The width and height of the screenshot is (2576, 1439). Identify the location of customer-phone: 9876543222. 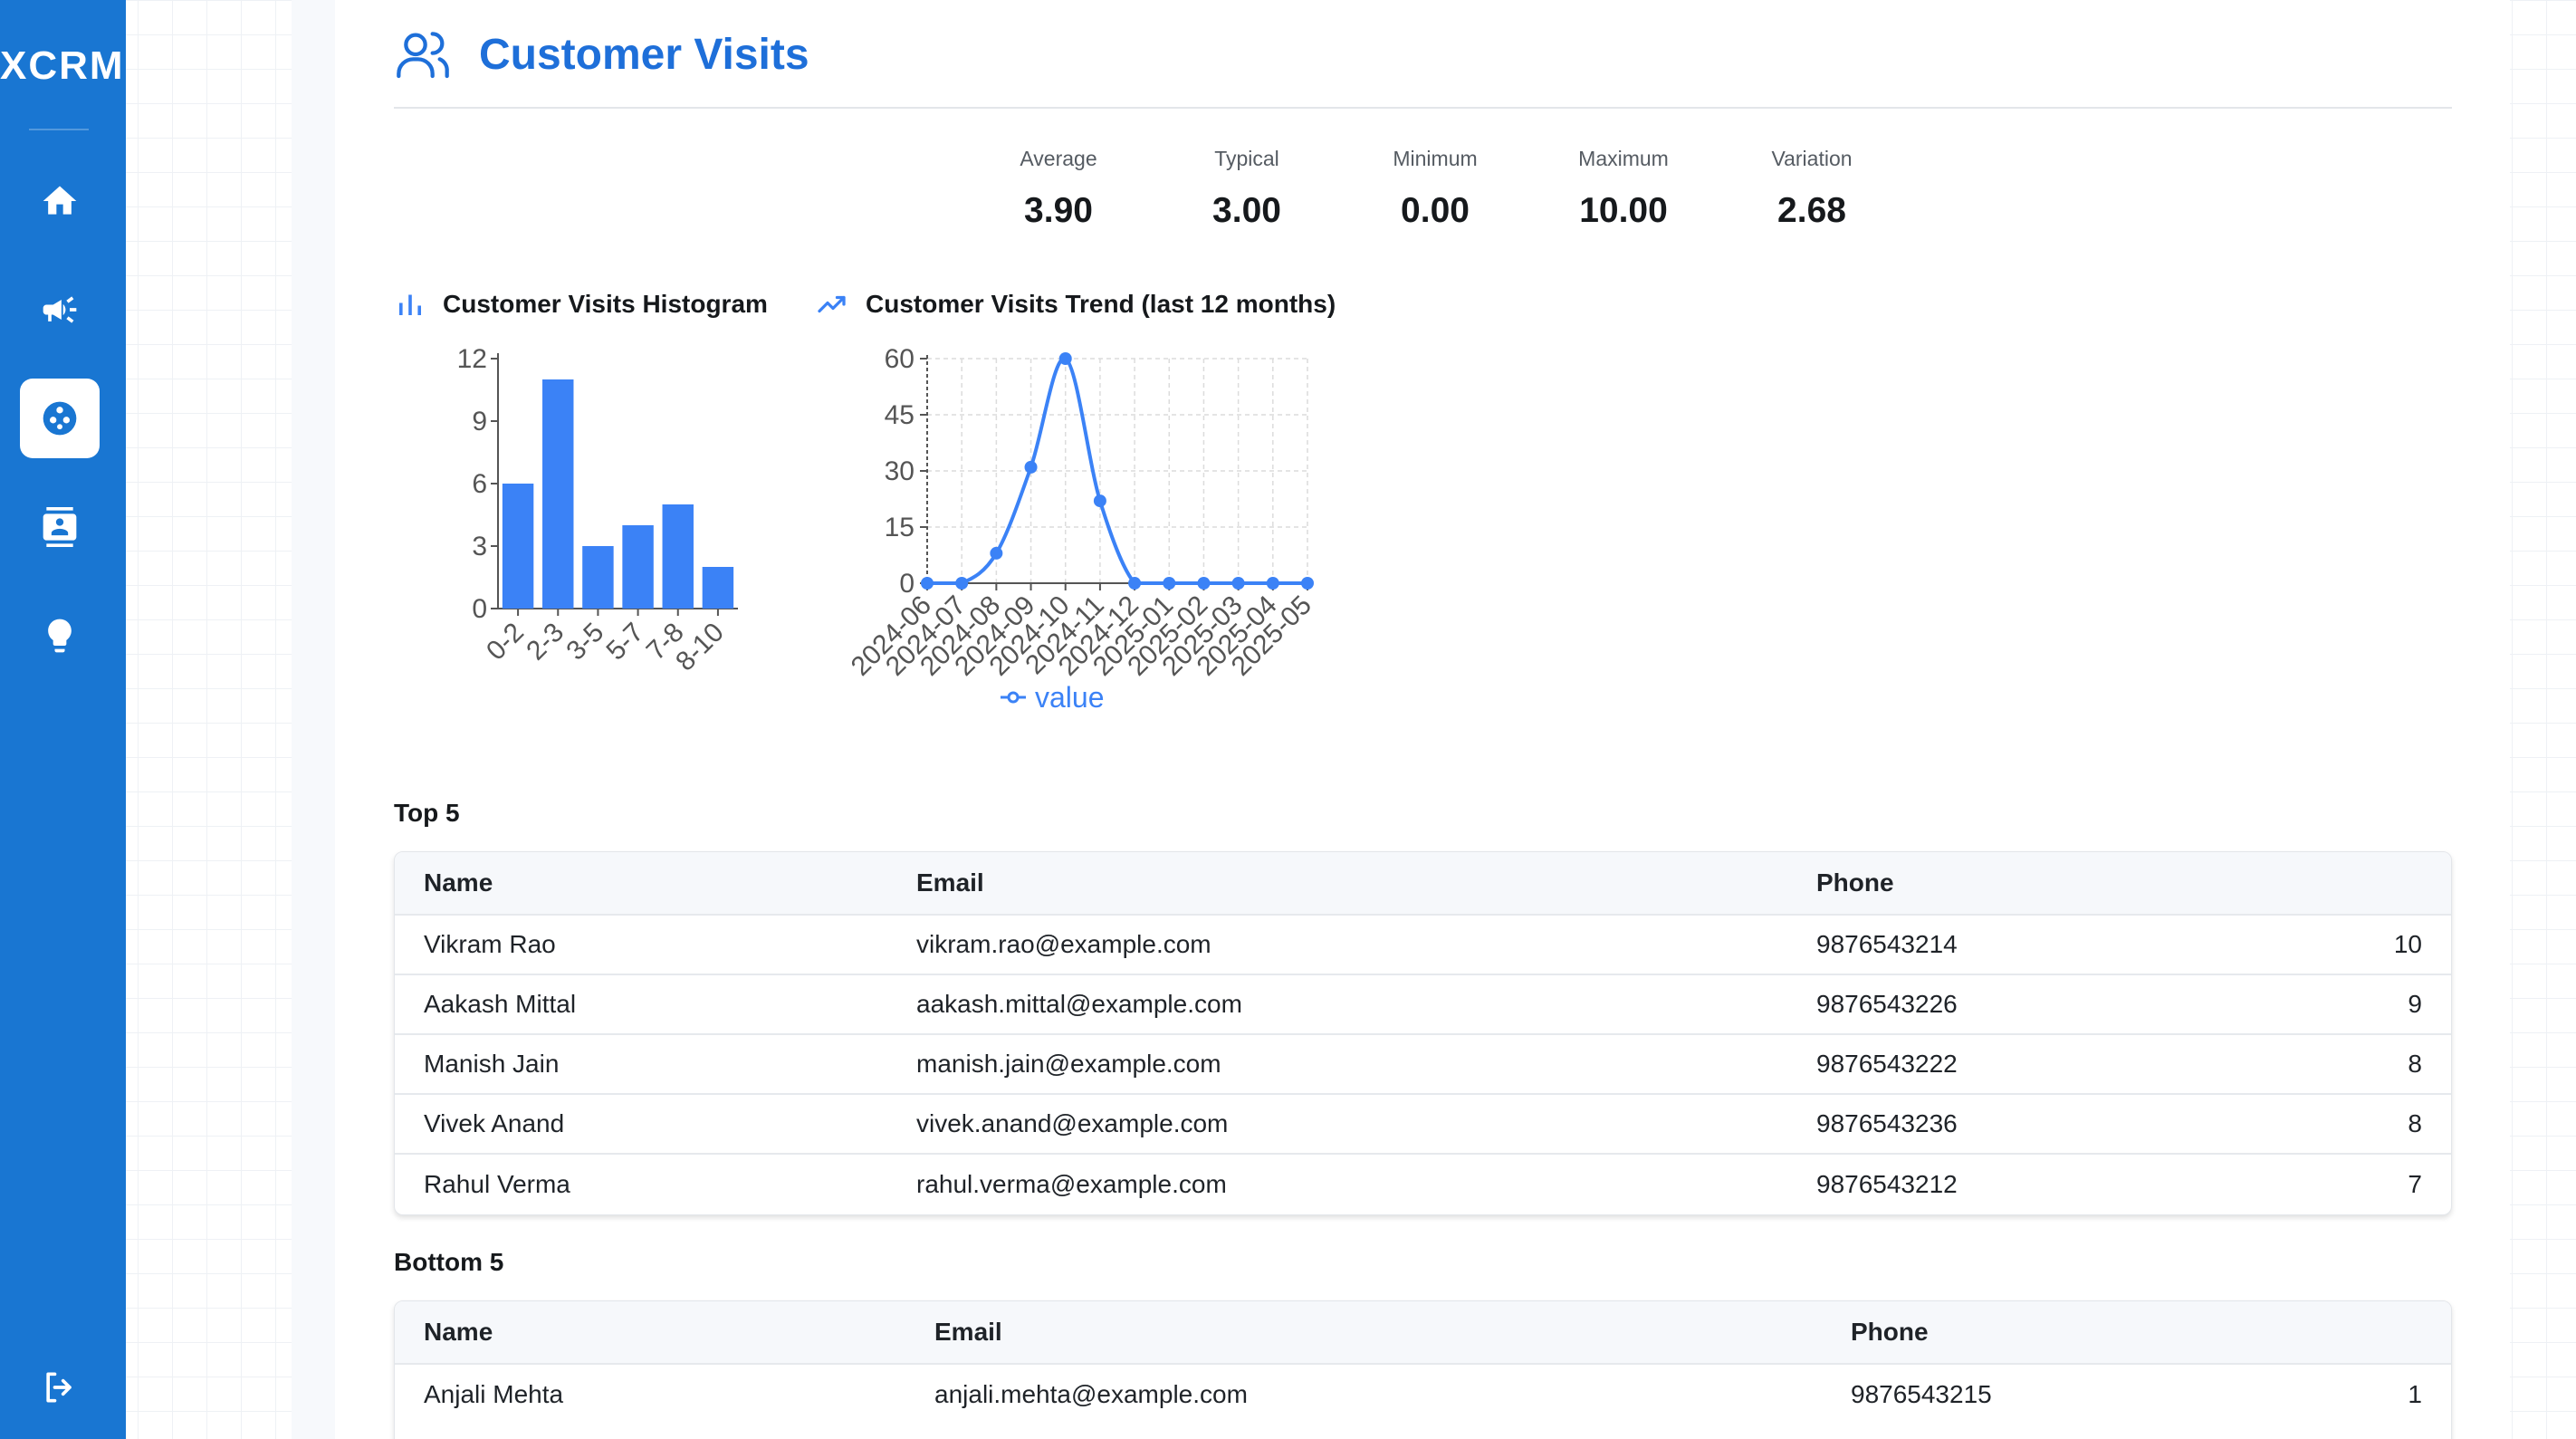
(1887, 1064).